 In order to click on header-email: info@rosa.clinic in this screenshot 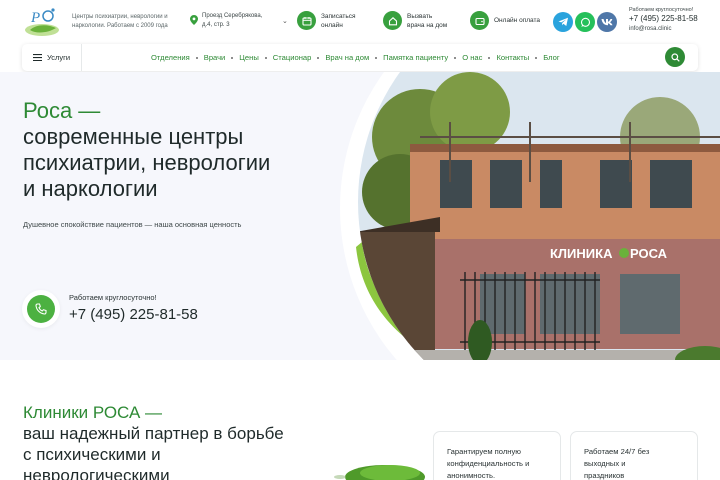, I will do `click(650, 29)`.